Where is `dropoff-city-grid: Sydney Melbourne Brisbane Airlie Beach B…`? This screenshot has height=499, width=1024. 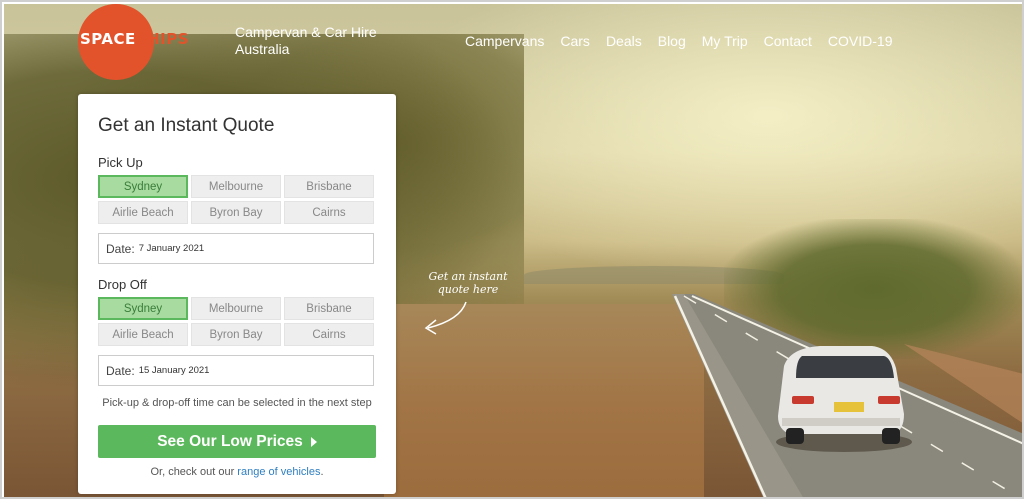
dropoff-city-grid: Sydney Melbourne Brisbane Airlie Beach B… is located at coordinates (236, 321).